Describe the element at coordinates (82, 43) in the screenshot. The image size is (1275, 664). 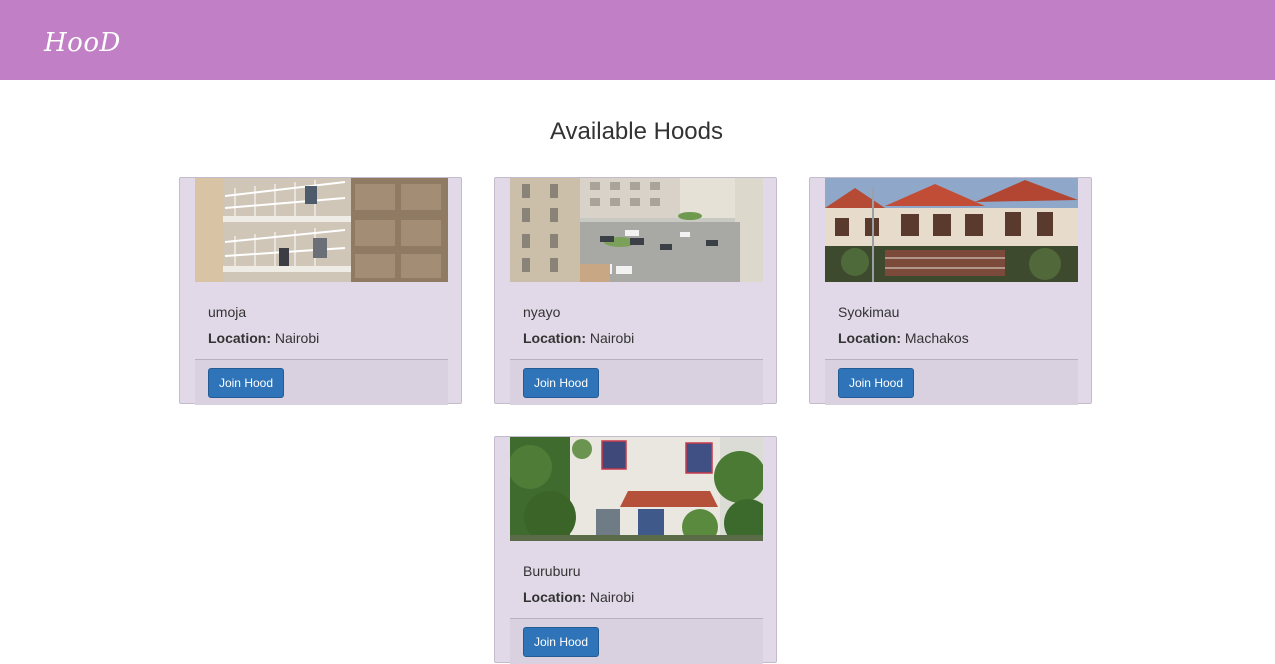
I see `brand-logo: HooD` at that location.